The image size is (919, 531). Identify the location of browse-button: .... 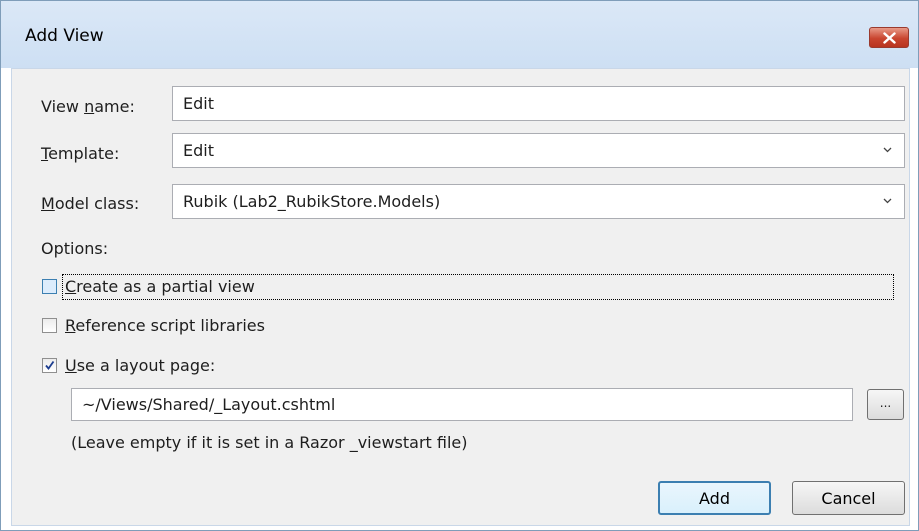
(885, 404).